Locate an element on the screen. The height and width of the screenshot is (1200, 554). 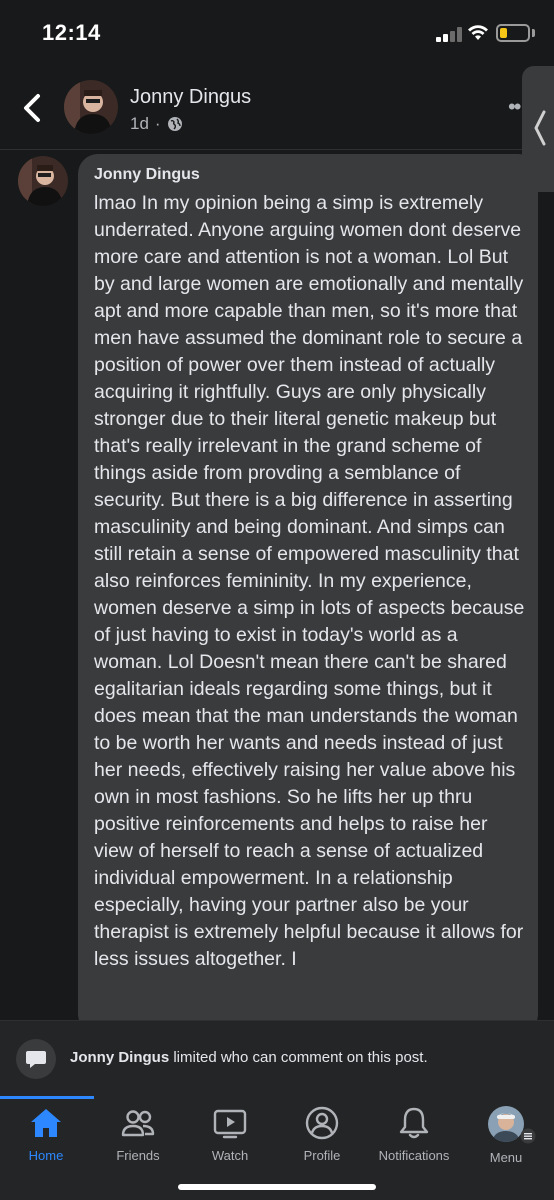
comment-author: Jonny Dingus is located at coordinates (147, 175).